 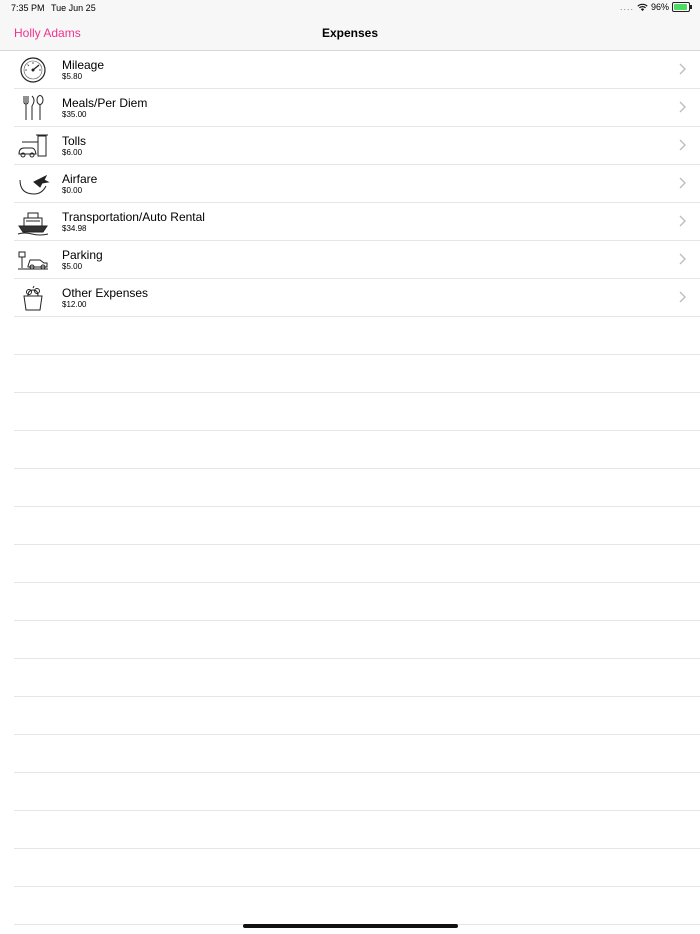 What do you see at coordinates (83, 65) in the screenshot?
I see `expense-label: Mileage` at bounding box center [83, 65].